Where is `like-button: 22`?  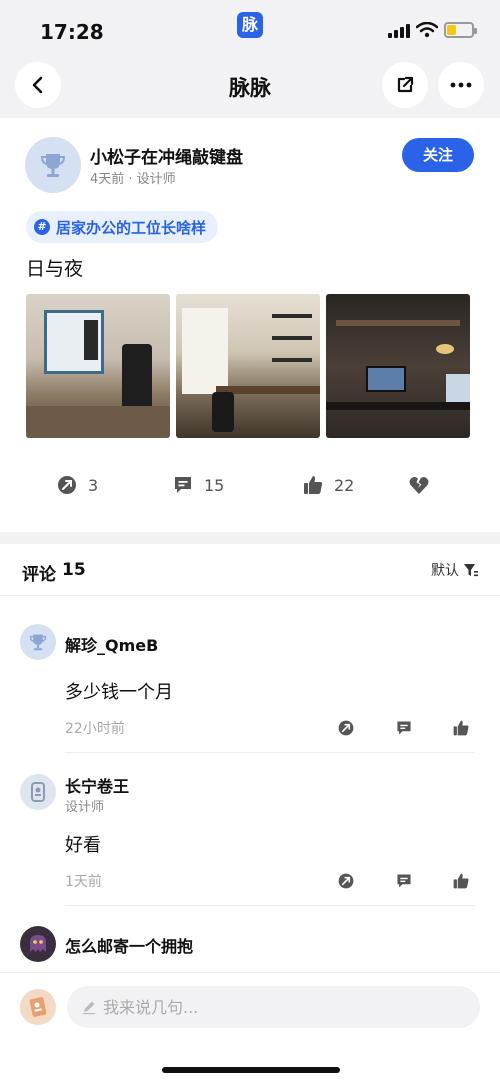 like-button: 22 is located at coordinates (328, 485).